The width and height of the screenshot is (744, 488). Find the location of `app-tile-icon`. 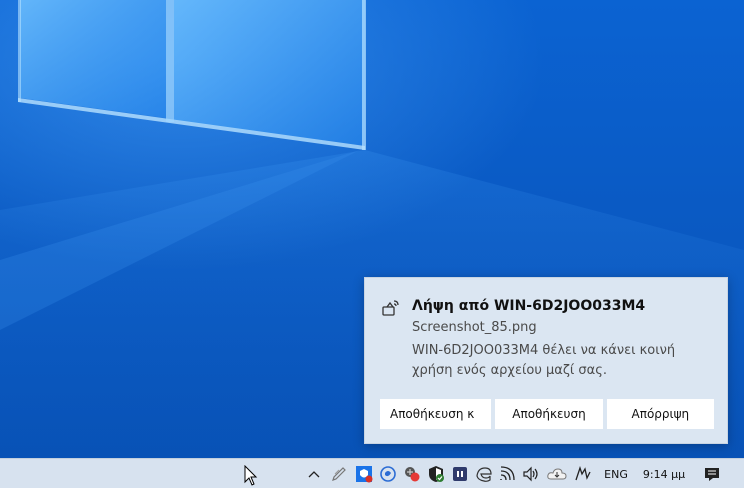

app-tile-icon is located at coordinates (460, 473).